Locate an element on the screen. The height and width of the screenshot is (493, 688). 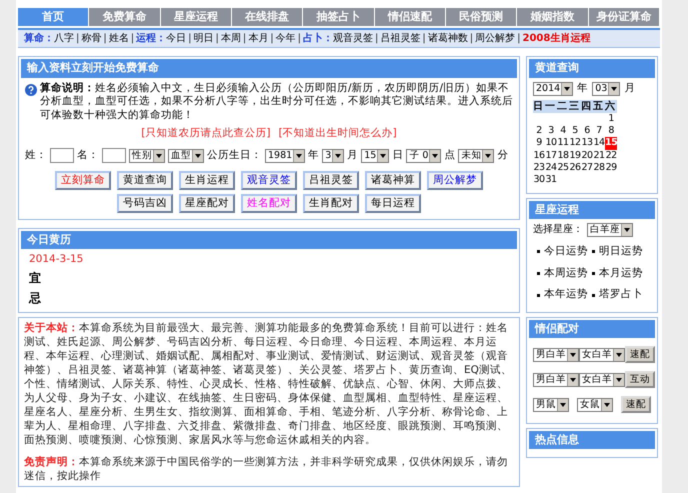
calendar-day: 3 is located at coordinates (551, 131).